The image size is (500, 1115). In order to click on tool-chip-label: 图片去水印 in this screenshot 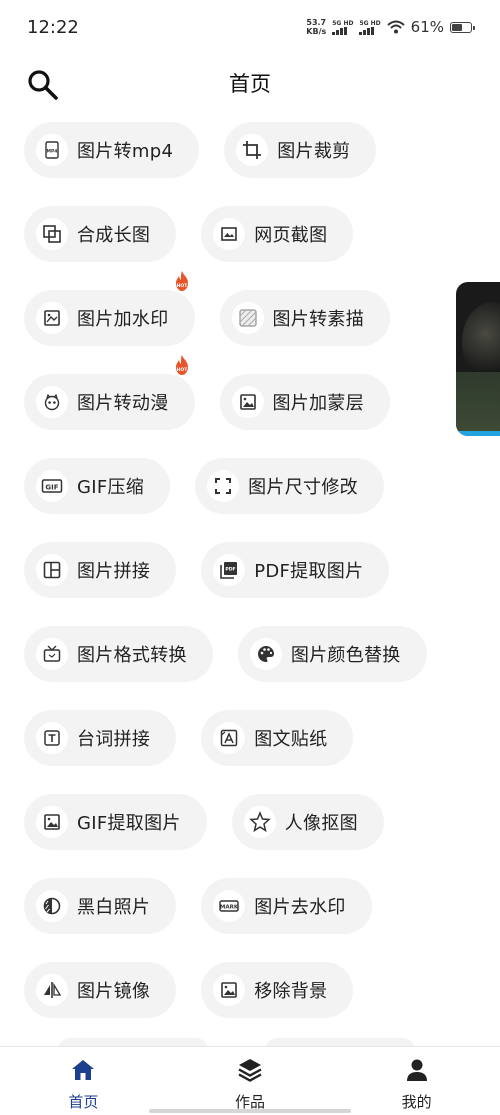, I will do `click(300, 907)`.